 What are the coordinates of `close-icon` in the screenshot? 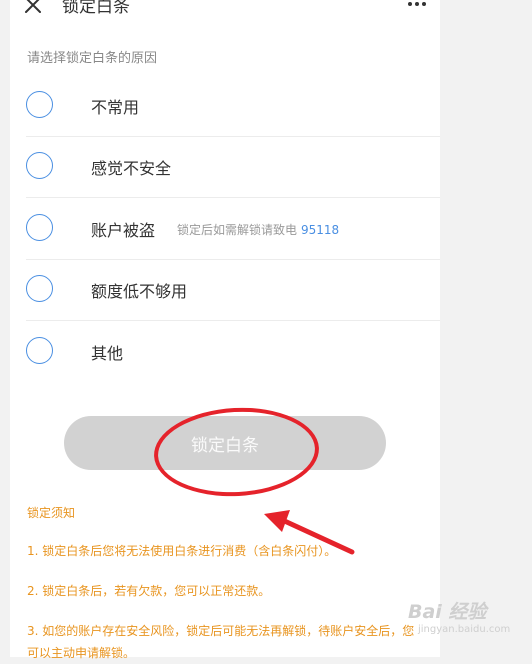 It's located at (33, 6).